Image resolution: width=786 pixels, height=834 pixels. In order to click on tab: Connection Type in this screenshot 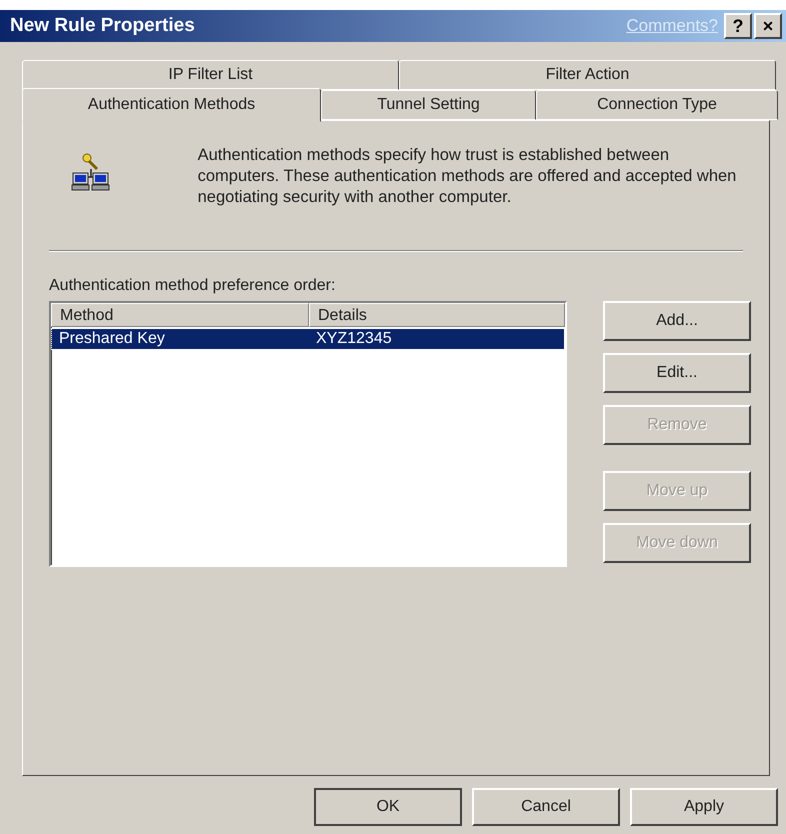, I will do `click(657, 105)`.